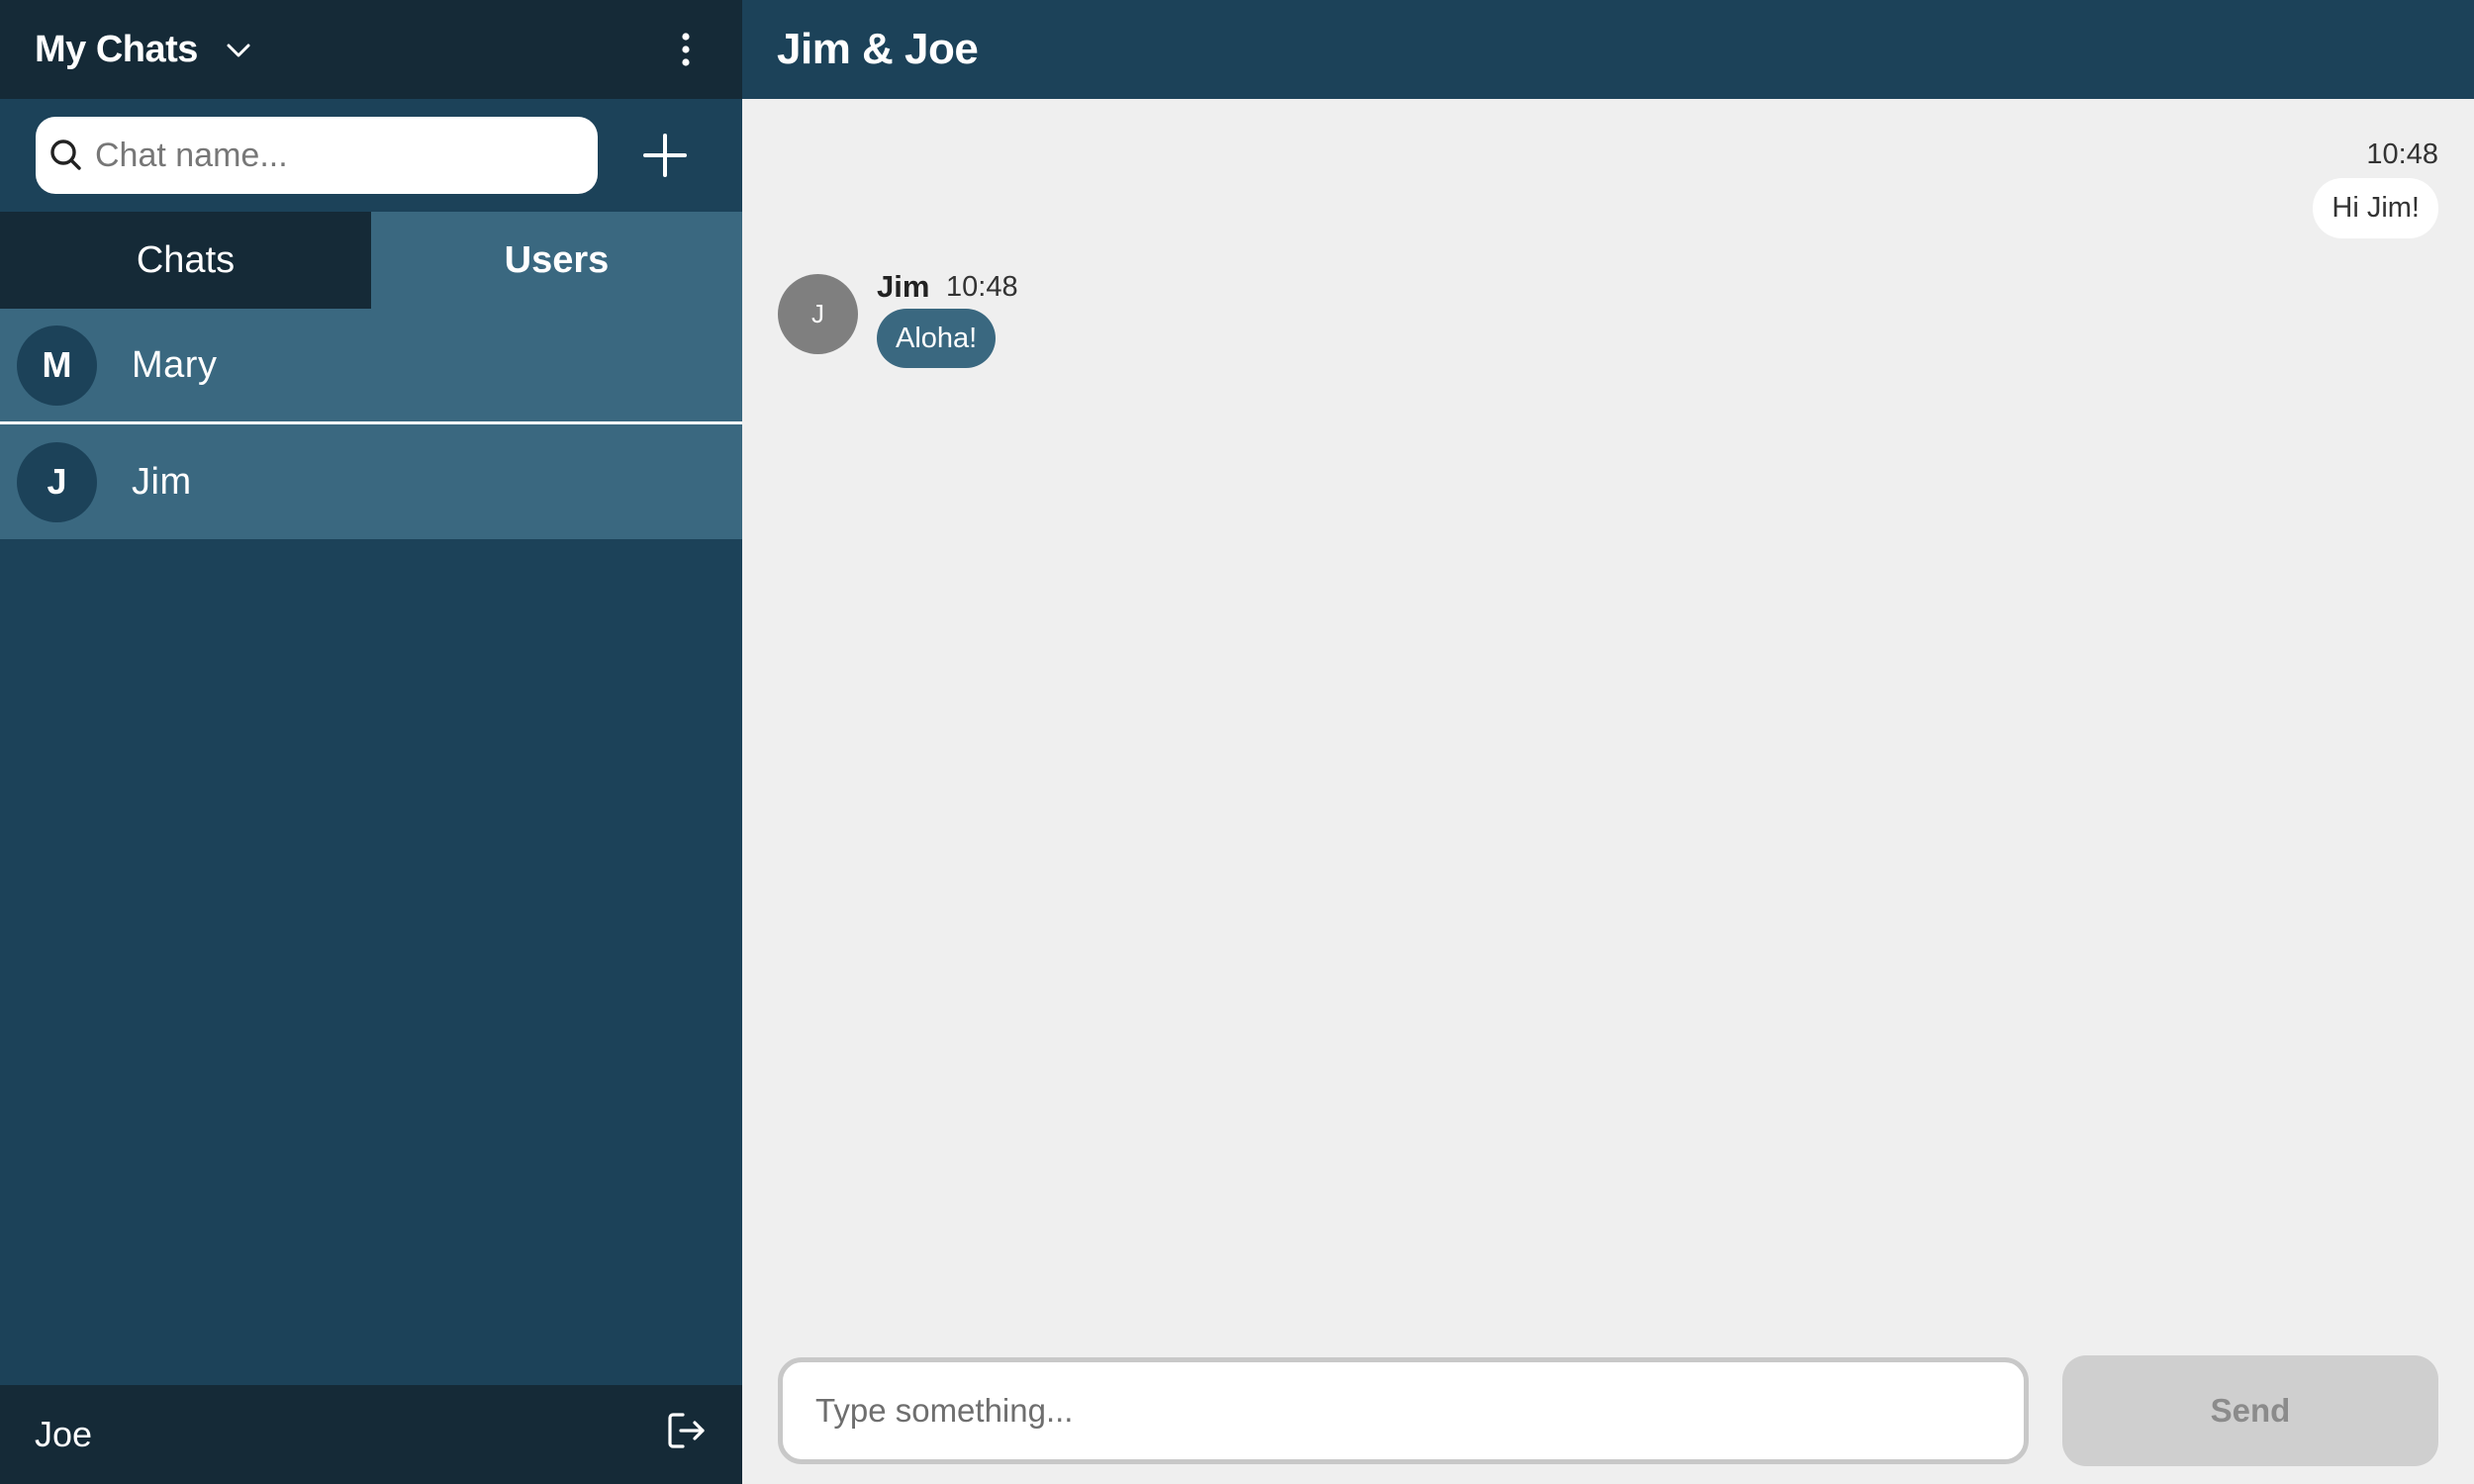 The width and height of the screenshot is (2474, 1484). Describe the element at coordinates (371, 49) in the screenshot. I see `sidebar-header: My Chats` at that location.